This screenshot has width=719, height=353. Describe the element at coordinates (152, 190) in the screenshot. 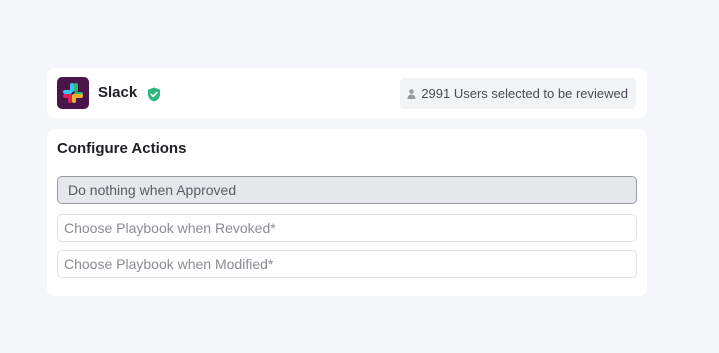

I see `approved-action-value: Do nothing when Approved` at that location.